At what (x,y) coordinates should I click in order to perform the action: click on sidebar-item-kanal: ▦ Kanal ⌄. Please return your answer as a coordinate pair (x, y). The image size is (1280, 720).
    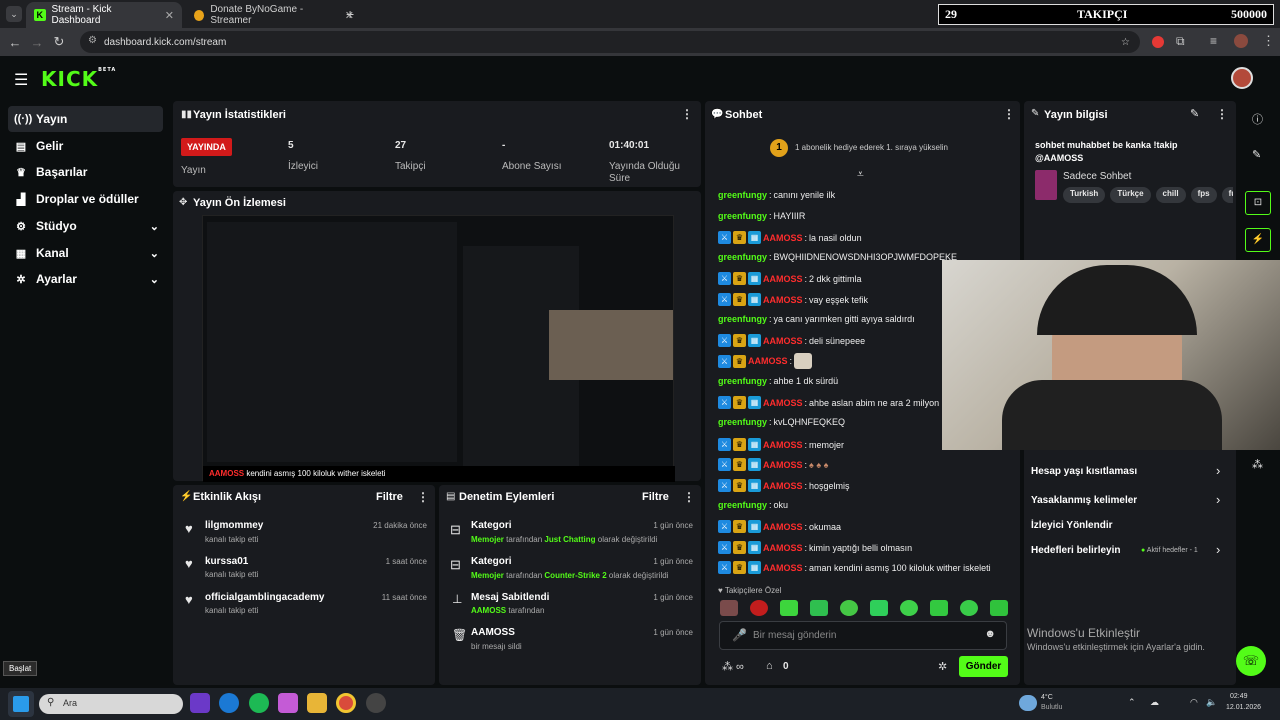
    Looking at the image, I should click on (85, 253).